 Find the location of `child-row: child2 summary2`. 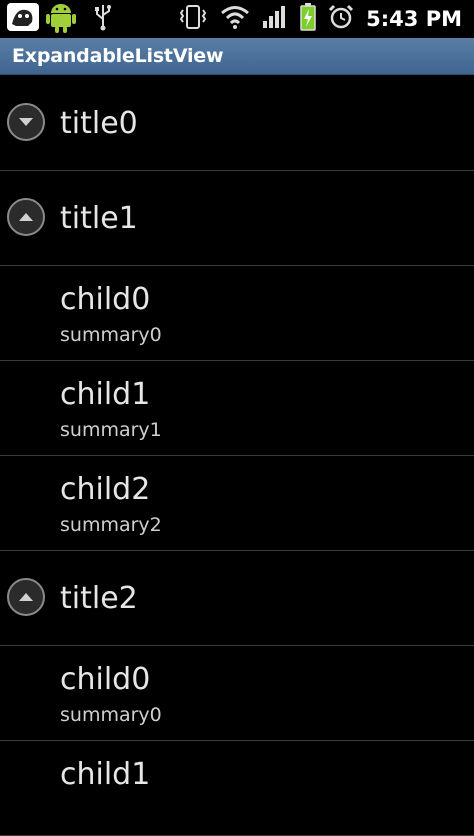

child-row: child2 summary2 is located at coordinates (237, 503).